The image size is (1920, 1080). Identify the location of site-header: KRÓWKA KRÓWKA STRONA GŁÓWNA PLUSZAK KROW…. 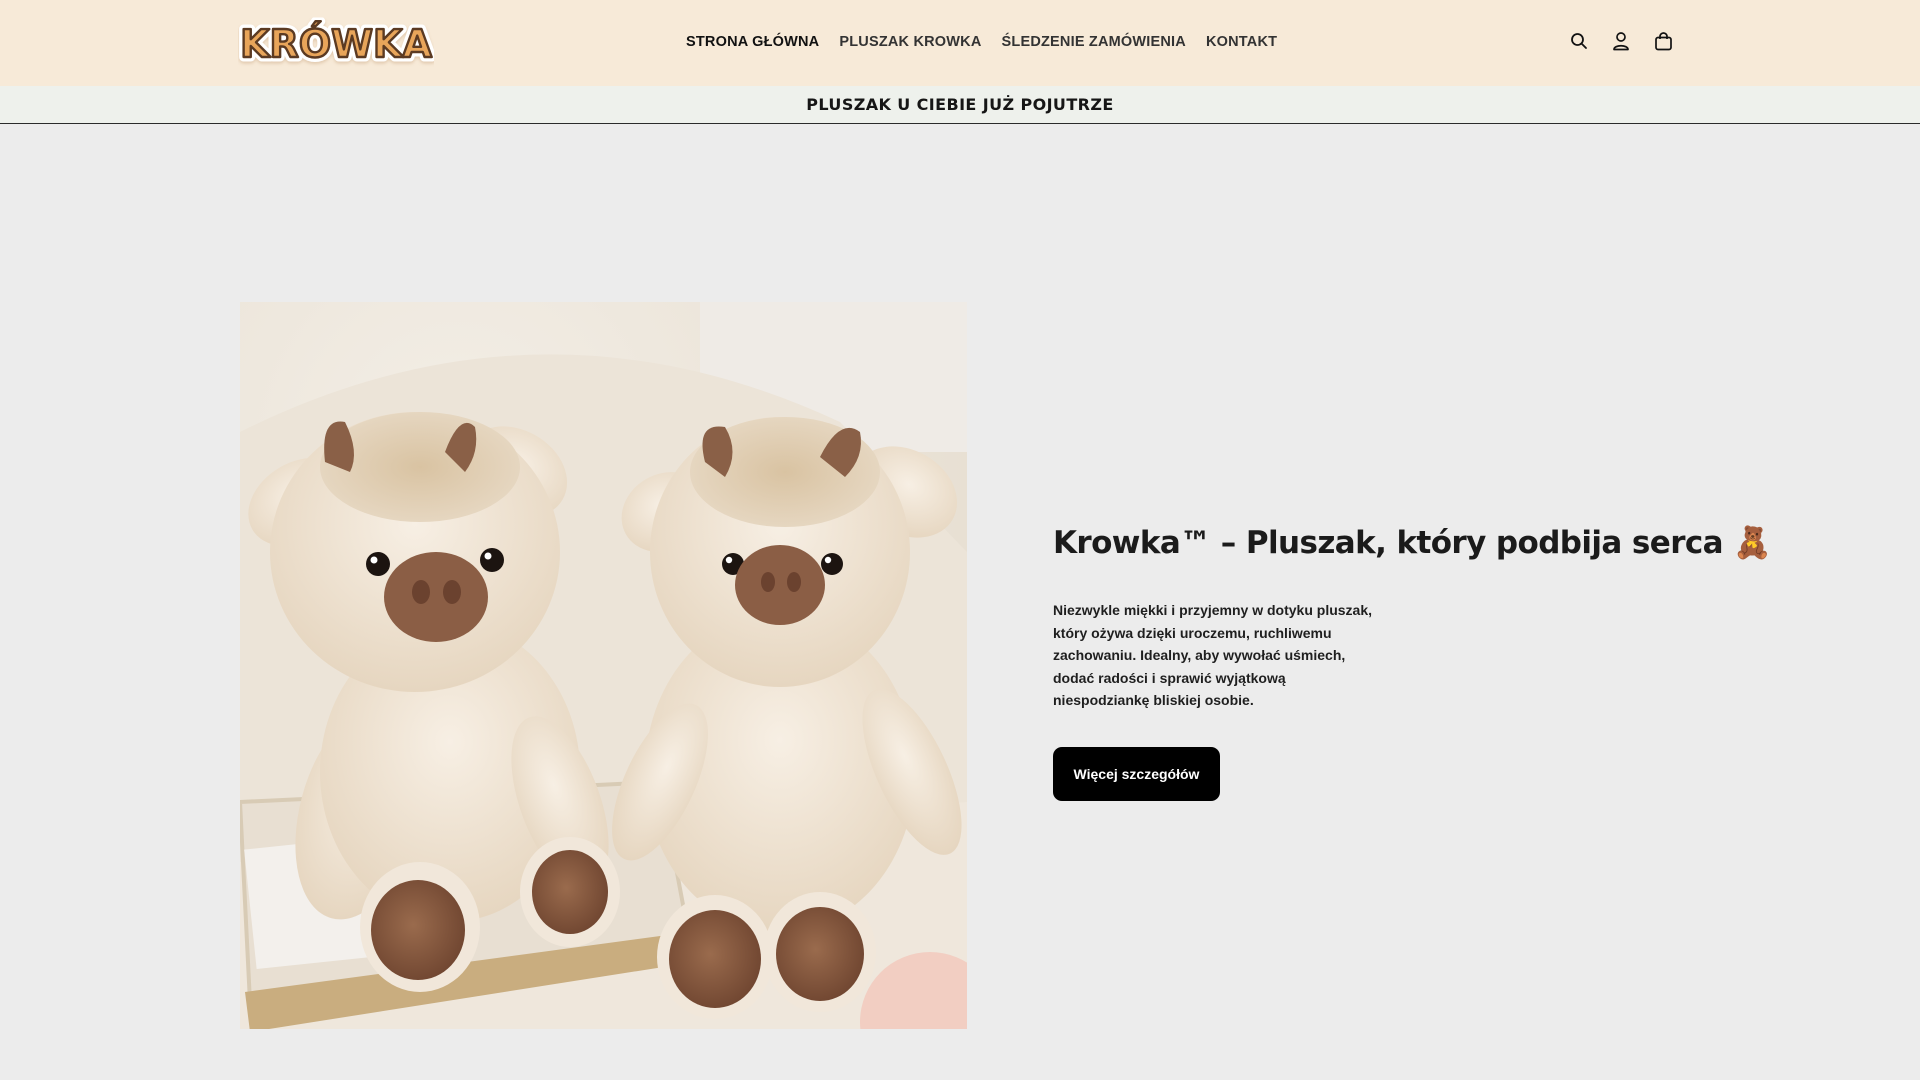
(960, 43).